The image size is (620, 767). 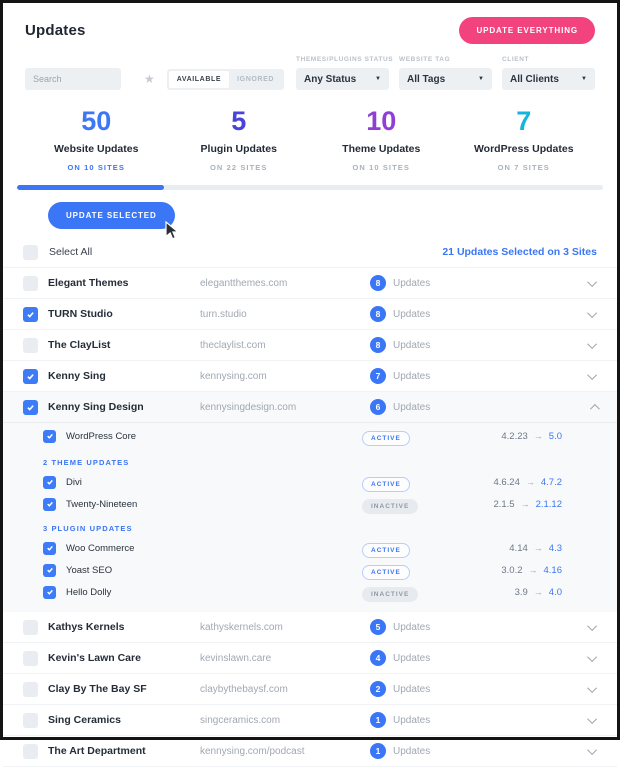 What do you see at coordinates (111, 215) in the screenshot?
I see `update-selected-button: UPDATE SELECTED` at bounding box center [111, 215].